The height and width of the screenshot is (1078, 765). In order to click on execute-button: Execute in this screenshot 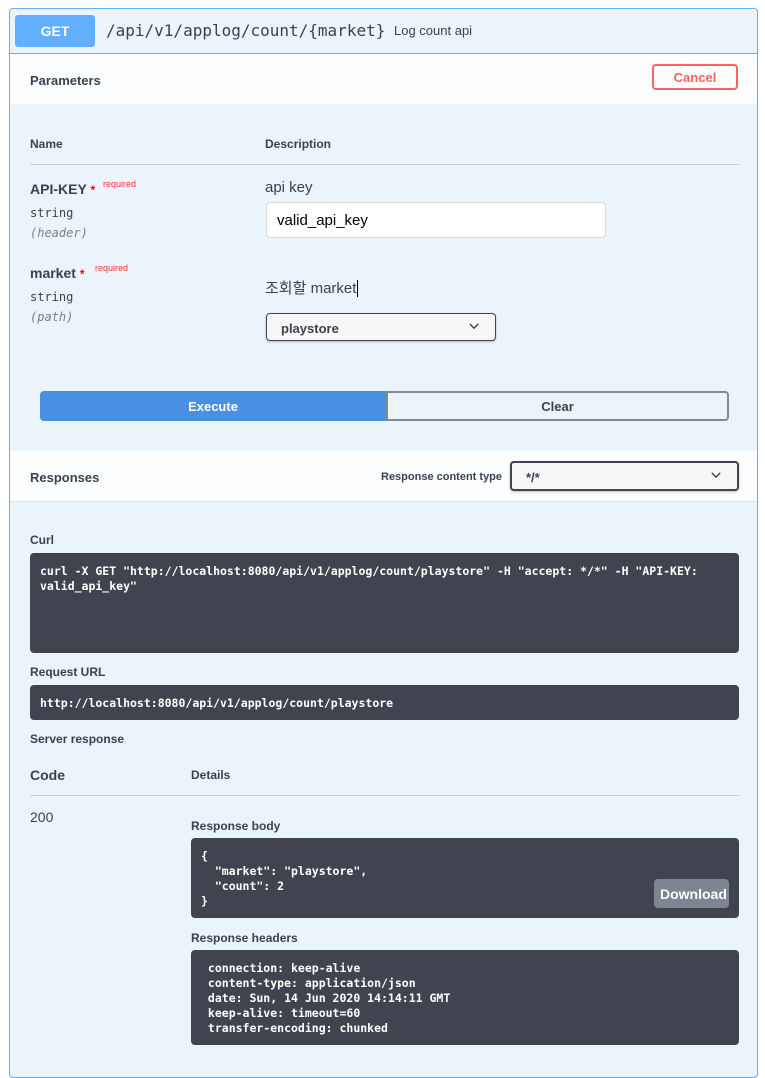, I will do `click(213, 406)`.